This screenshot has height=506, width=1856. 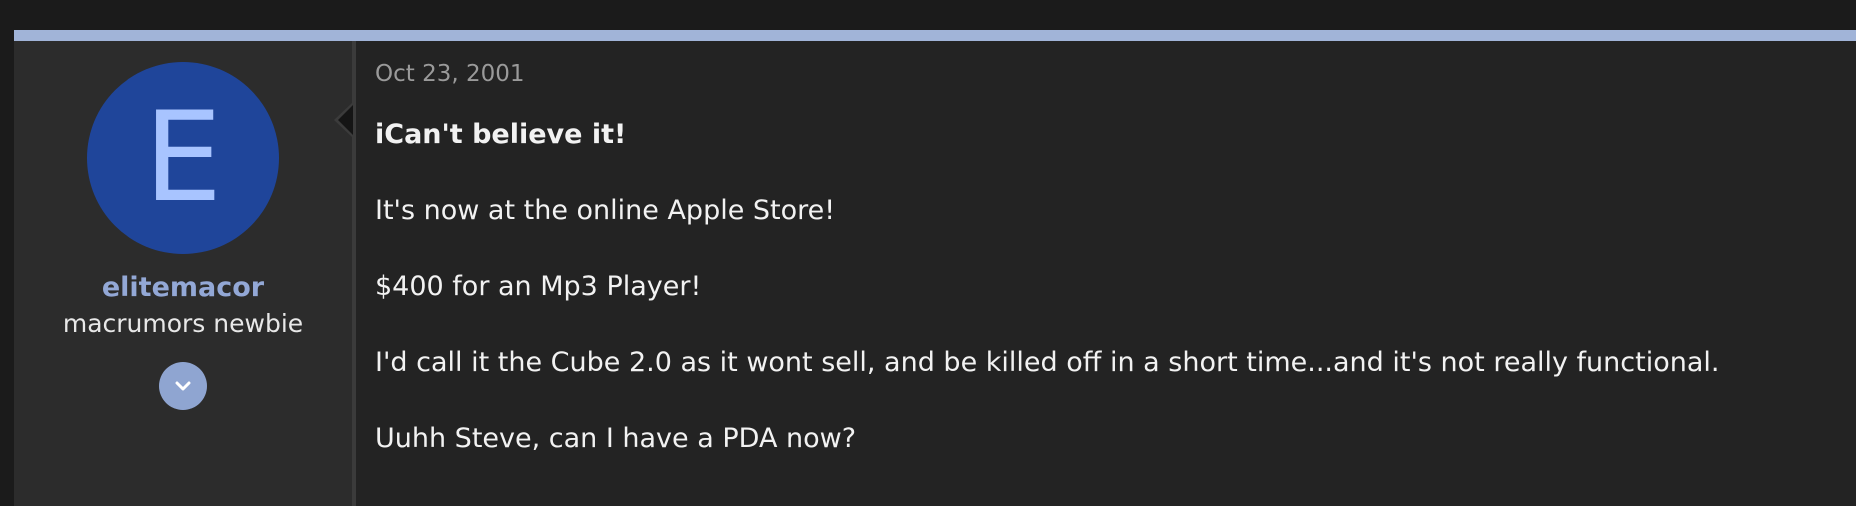 I want to click on message-headline: iCan't believe it!, so click(x=501, y=134).